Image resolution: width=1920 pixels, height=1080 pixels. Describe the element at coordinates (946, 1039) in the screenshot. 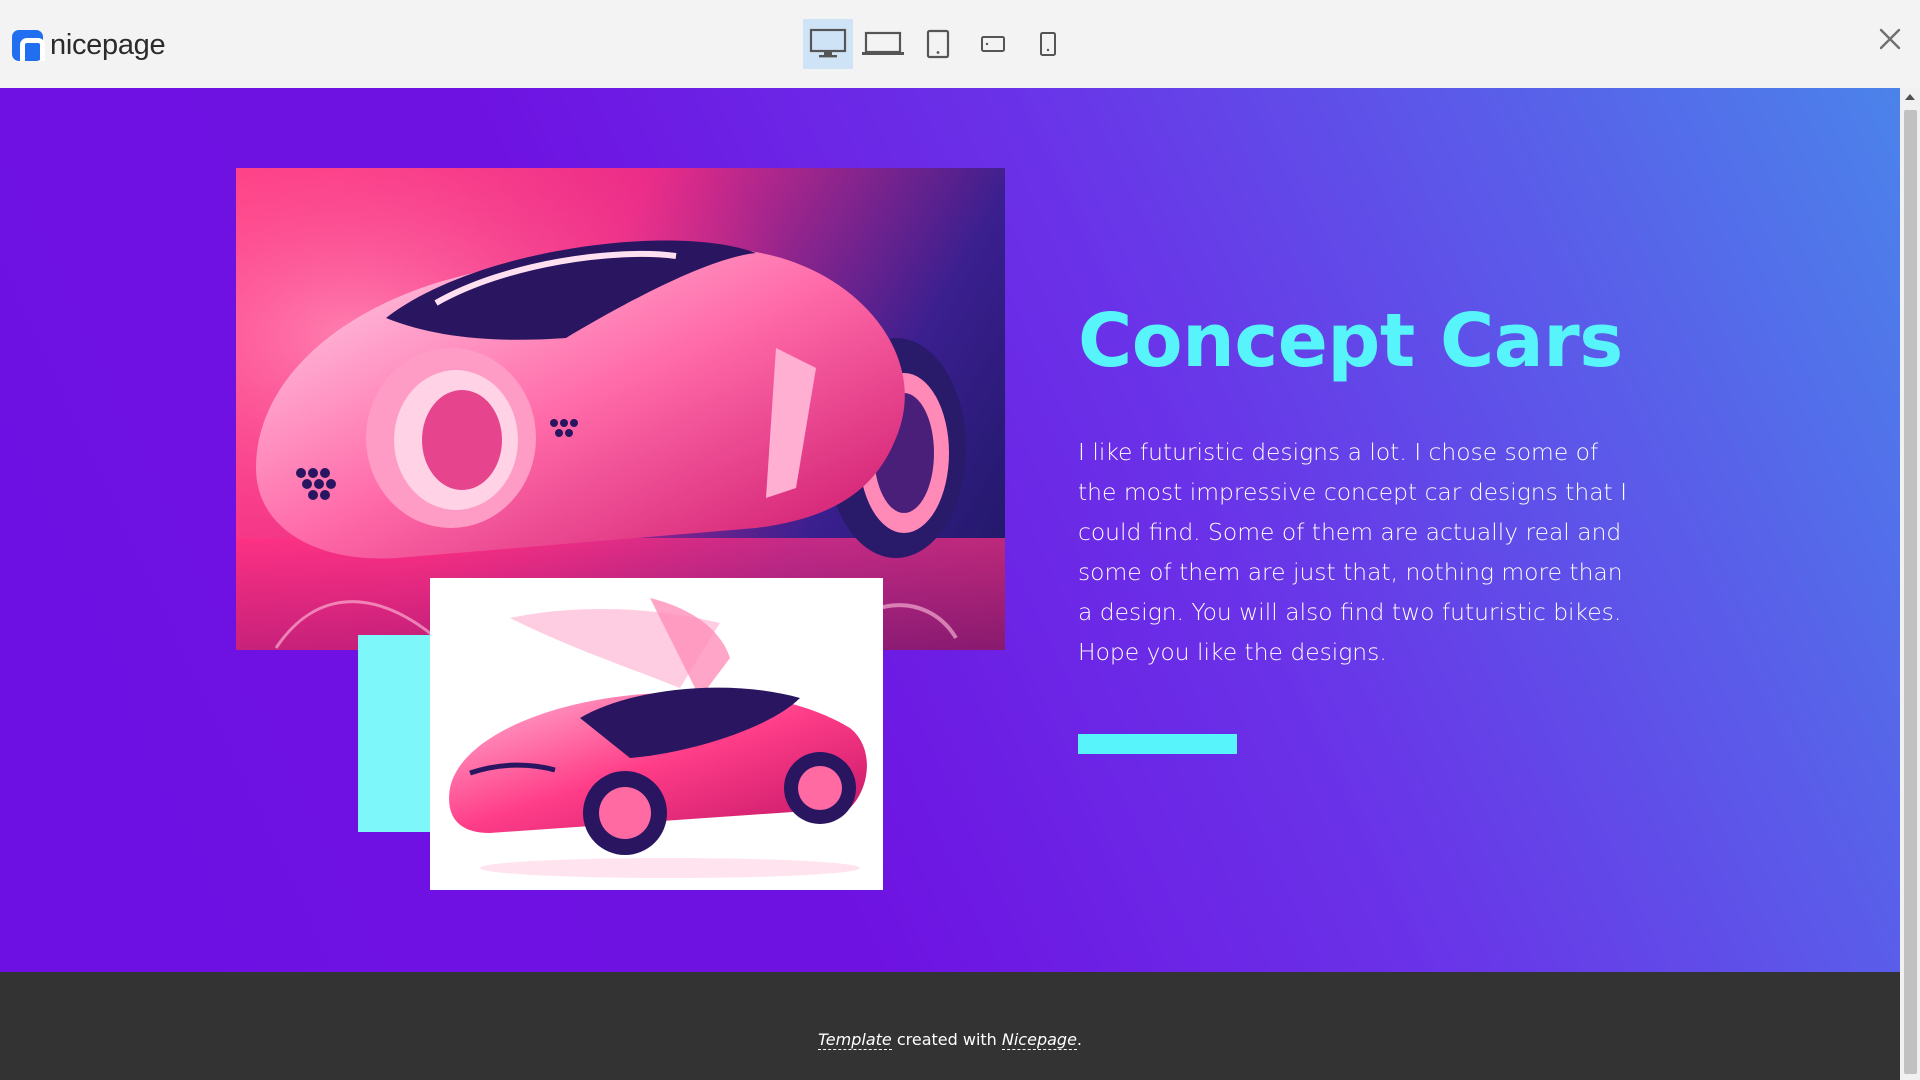

I see `footer-middle-text: created with` at that location.